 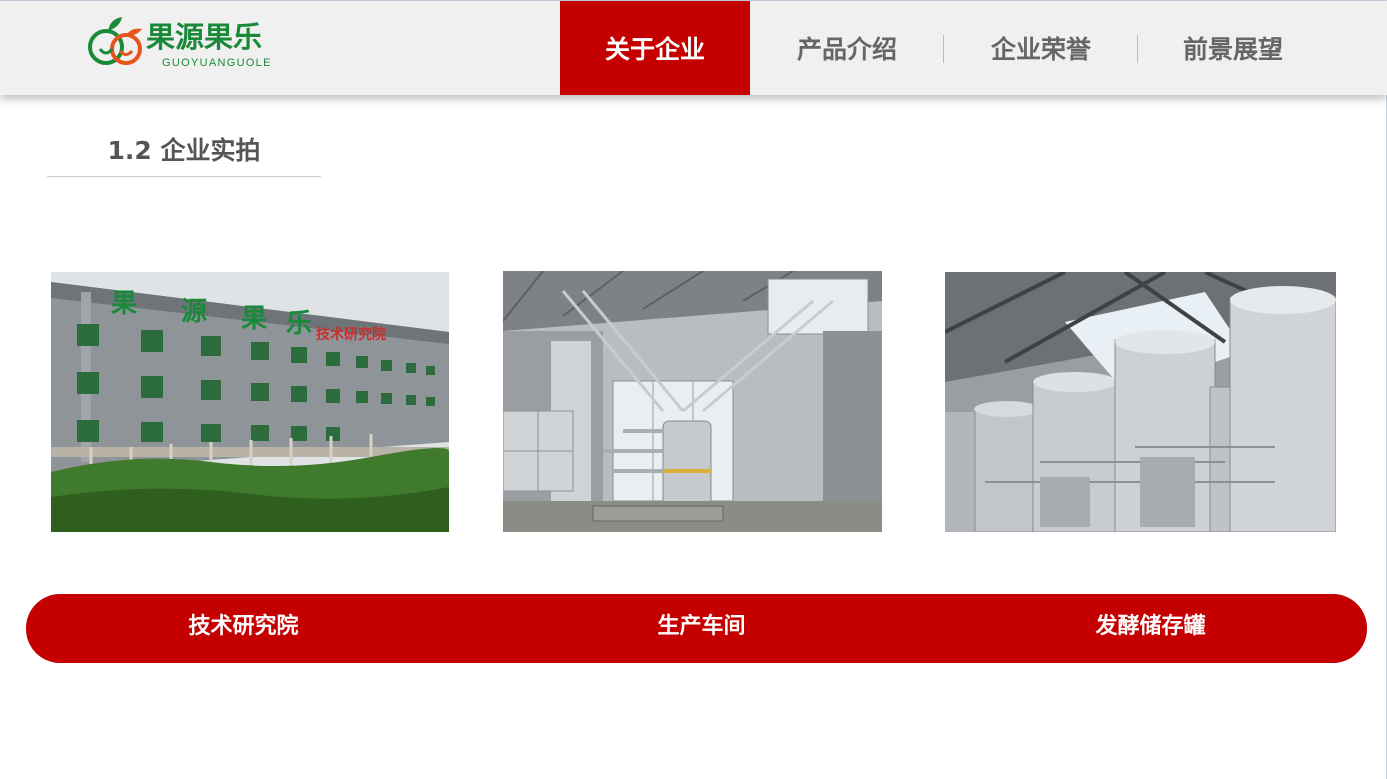 I want to click on nav-item-label: 关于企业, so click(x=654, y=49).